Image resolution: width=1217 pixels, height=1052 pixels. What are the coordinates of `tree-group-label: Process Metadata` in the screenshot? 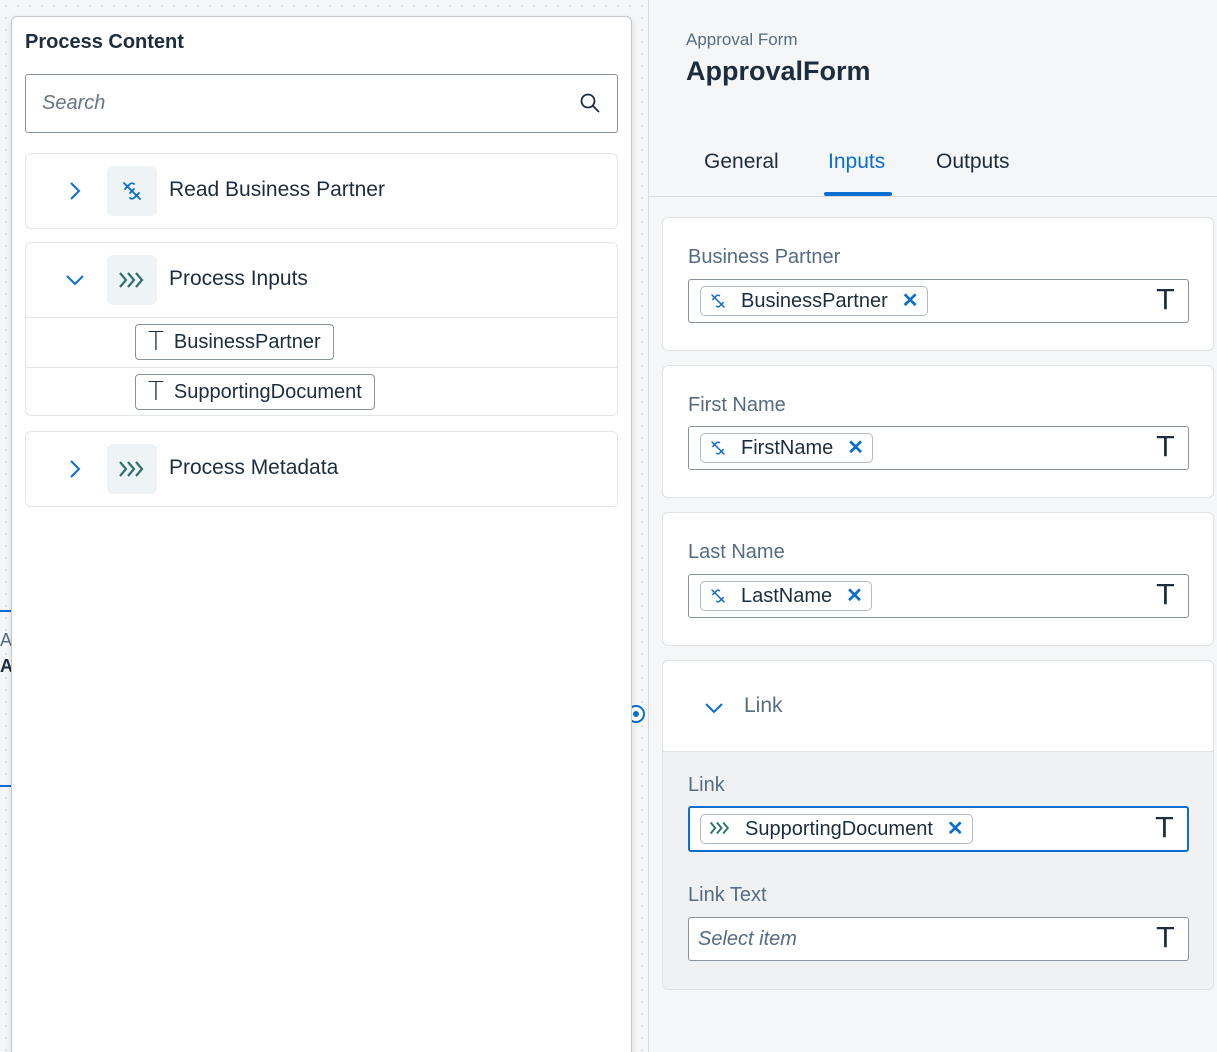 It's located at (254, 467).